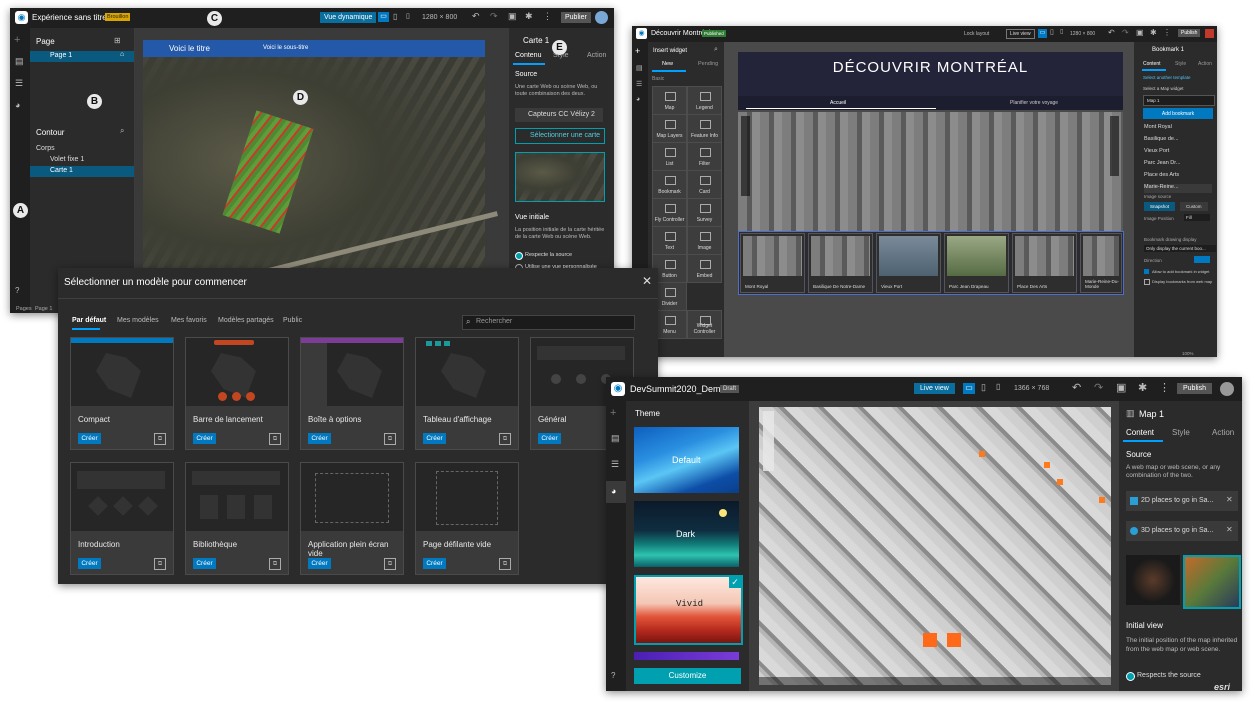 The width and height of the screenshot is (1255, 702). What do you see at coordinates (976, 263) in the screenshot?
I see `strip-parc-jean-drapeau: Parc Jean Drapeau` at bounding box center [976, 263].